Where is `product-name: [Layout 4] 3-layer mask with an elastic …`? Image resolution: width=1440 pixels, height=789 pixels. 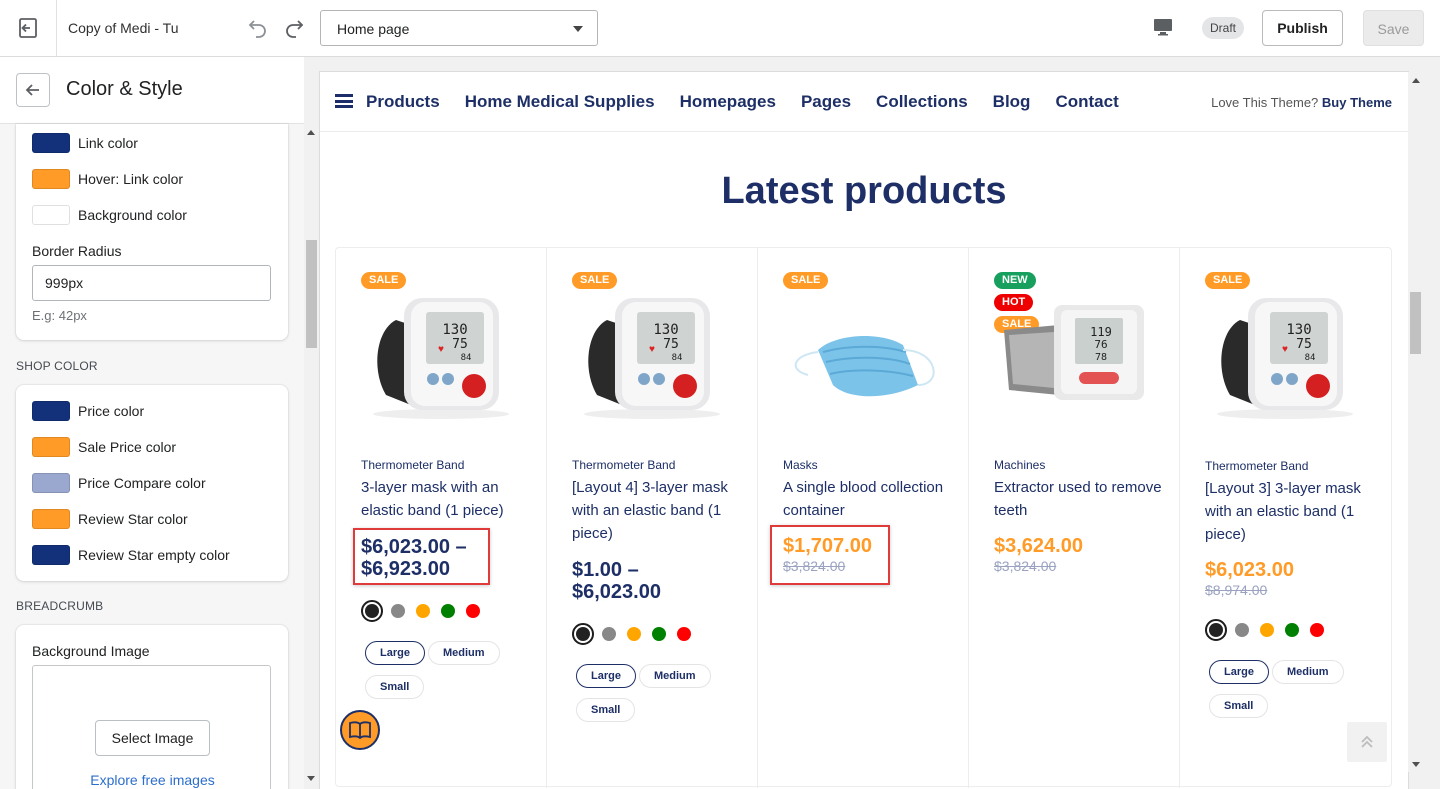 product-name: [Layout 4] 3-layer mask with an elastic … is located at coordinates (657, 510).